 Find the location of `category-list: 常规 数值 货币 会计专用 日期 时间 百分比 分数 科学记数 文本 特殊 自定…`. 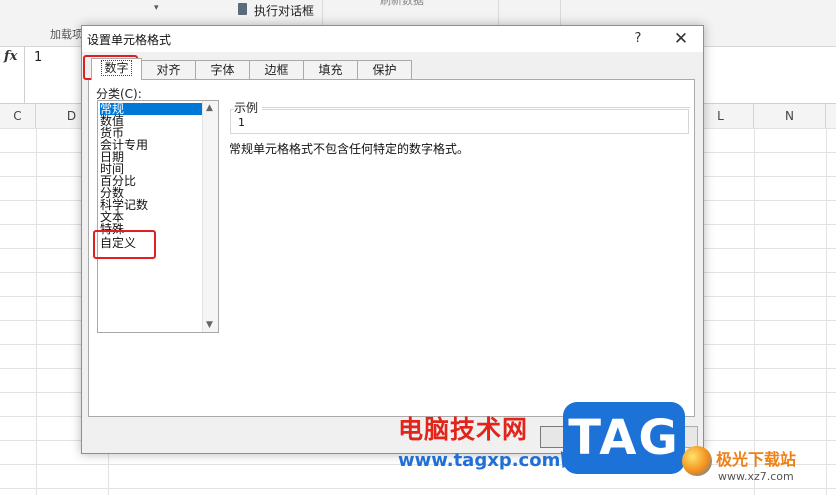

category-list: 常规 数值 货币 会计专用 日期 时间 百分比 分数 科学记数 文本 特殊 自定… is located at coordinates (158, 216).